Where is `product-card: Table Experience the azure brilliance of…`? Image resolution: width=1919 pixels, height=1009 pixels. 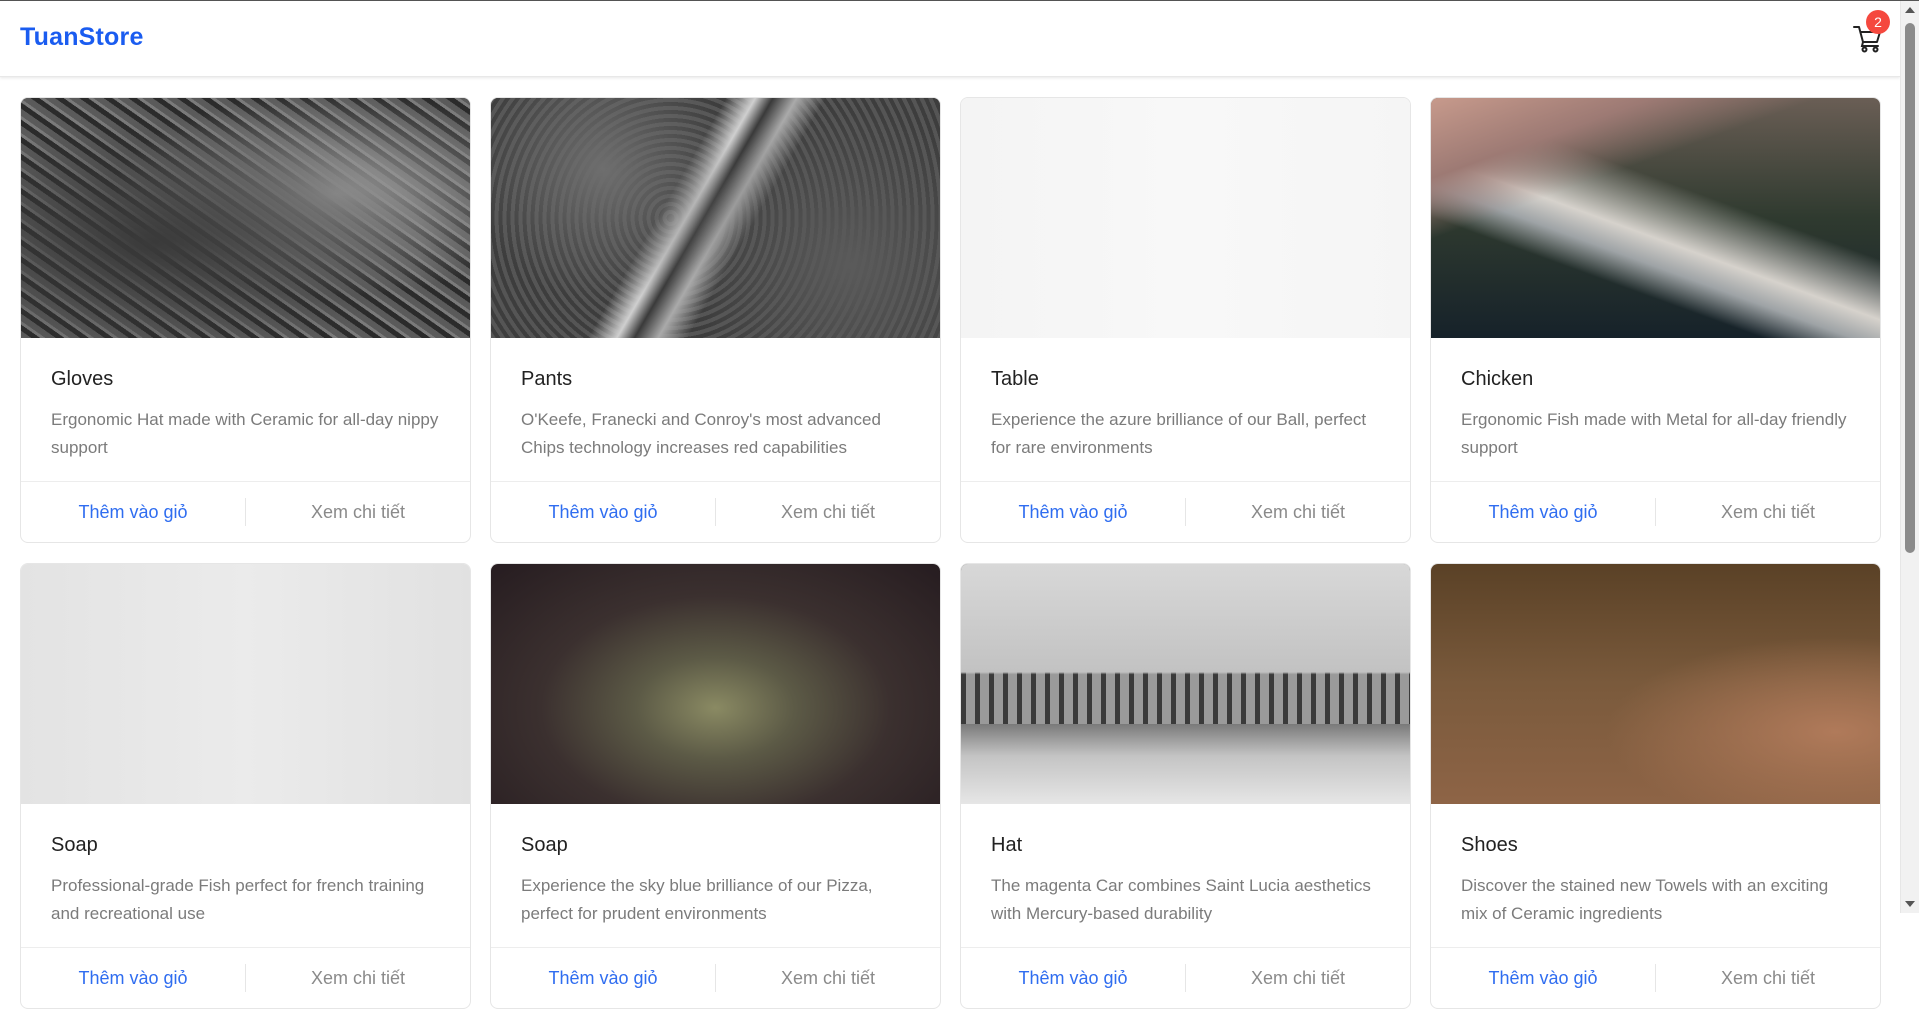
product-card: Table Experience the azure brilliance of… is located at coordinates (1185, 320).